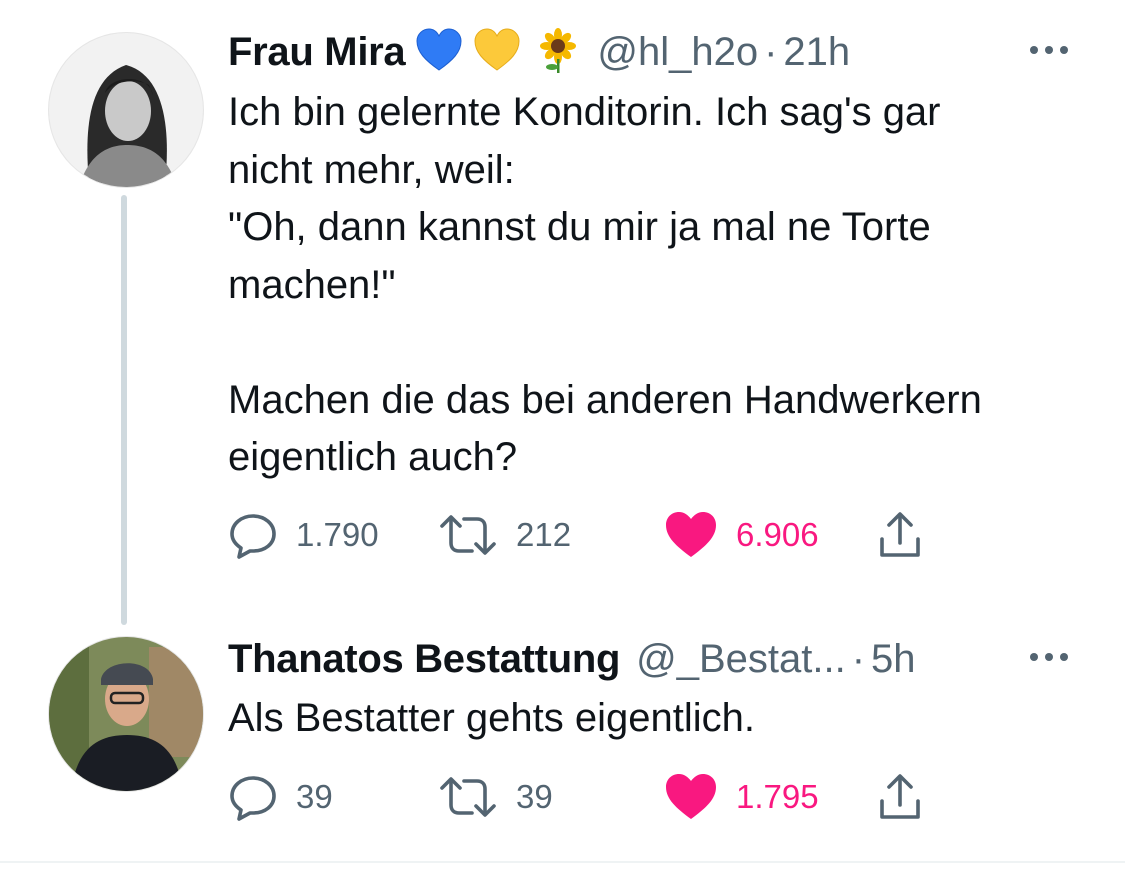 The image size is (1125, 877). What do you see at coordinates (677, 52) in the screenshot?
I see `user-handle: @hl_h2o` at bounding box center [677, 52].